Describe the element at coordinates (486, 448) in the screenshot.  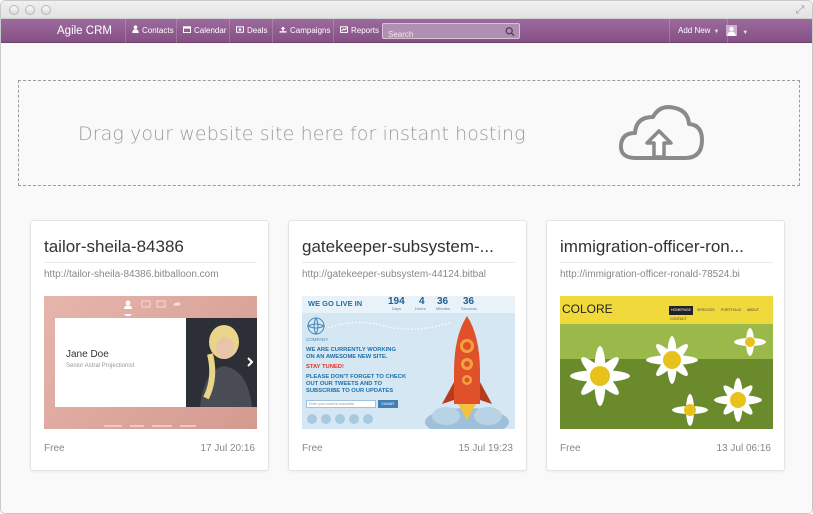
I see `site-date: 15 Jul 19:23` at that location.